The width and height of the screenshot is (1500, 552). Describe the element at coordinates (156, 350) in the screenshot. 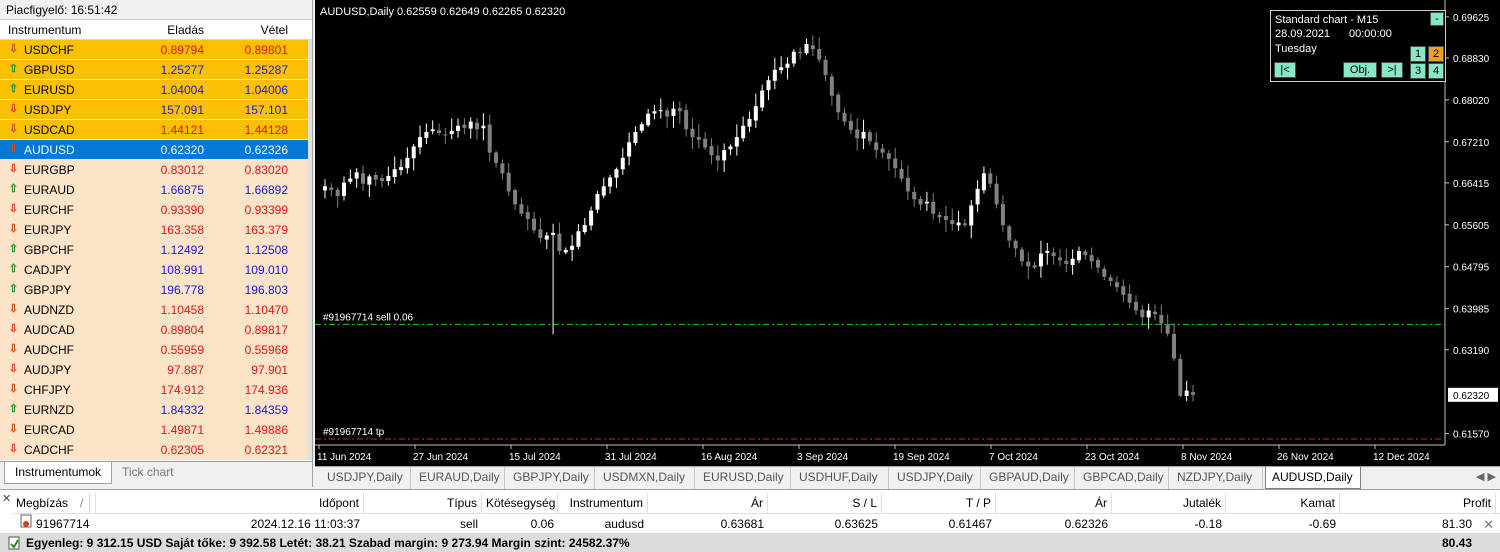

I see `market-watch-row-audchf: ⇩ AUDCHF 0.55959 0.55968` at that location.